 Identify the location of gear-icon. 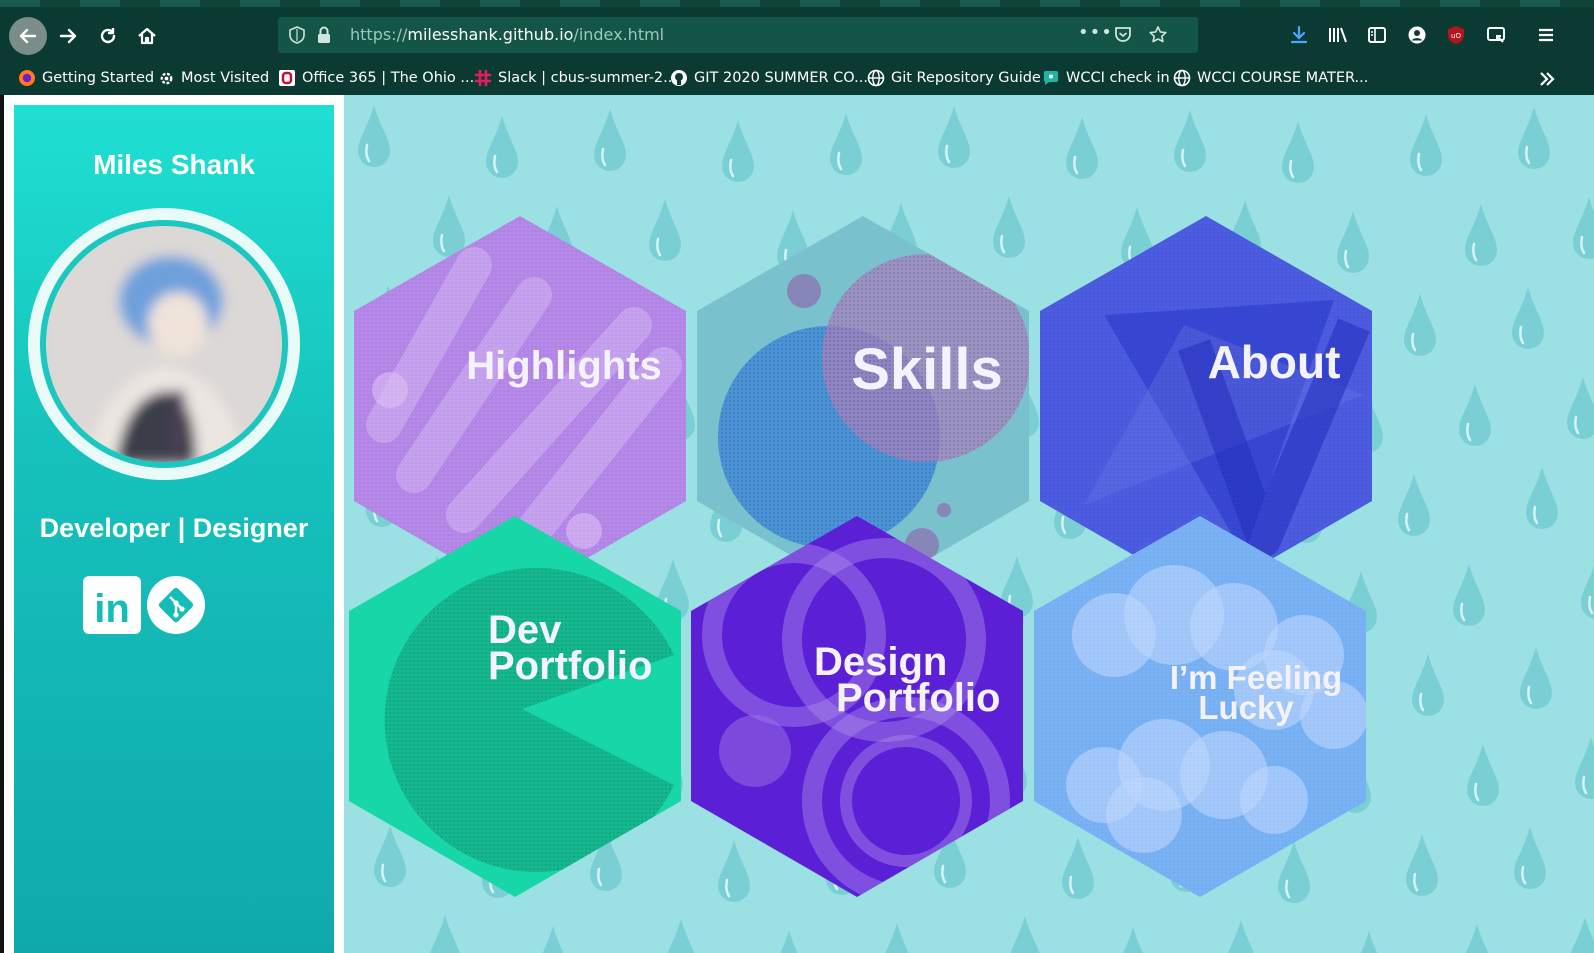
(166, 78).